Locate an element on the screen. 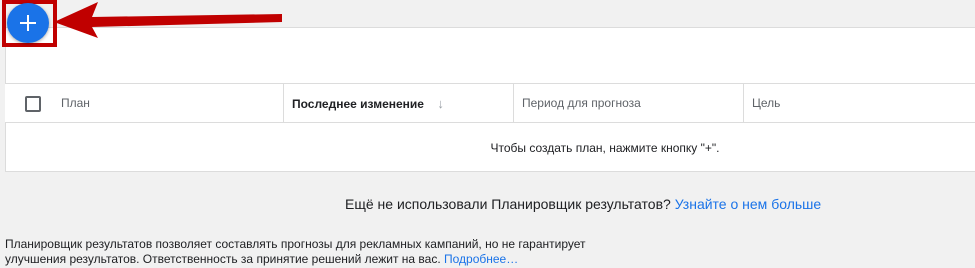 The height and width of the screenshot is (268, 975). column-forecast-period-label: Период для прогноза is located at coordinates (581, 103).